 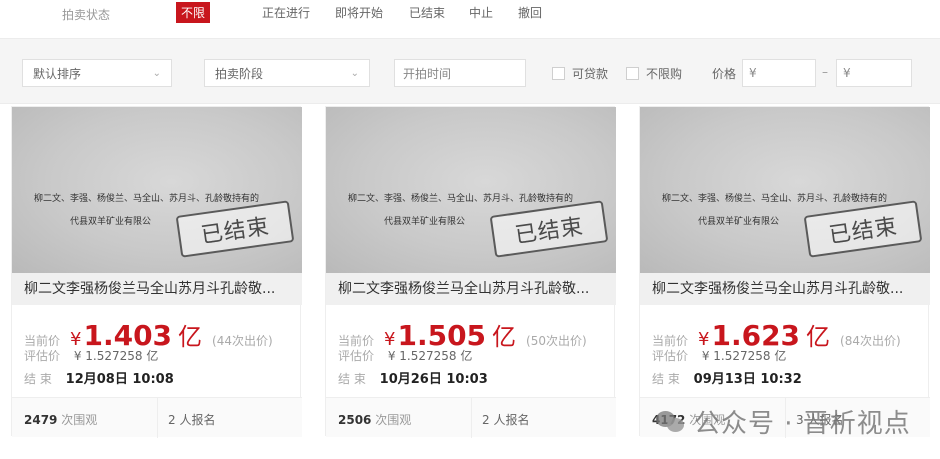 What do you see at coordinates (239, 73) in the screenshot?
I see `auction-stage-value: 拍卖阶段` at bounding box center [239, 73].